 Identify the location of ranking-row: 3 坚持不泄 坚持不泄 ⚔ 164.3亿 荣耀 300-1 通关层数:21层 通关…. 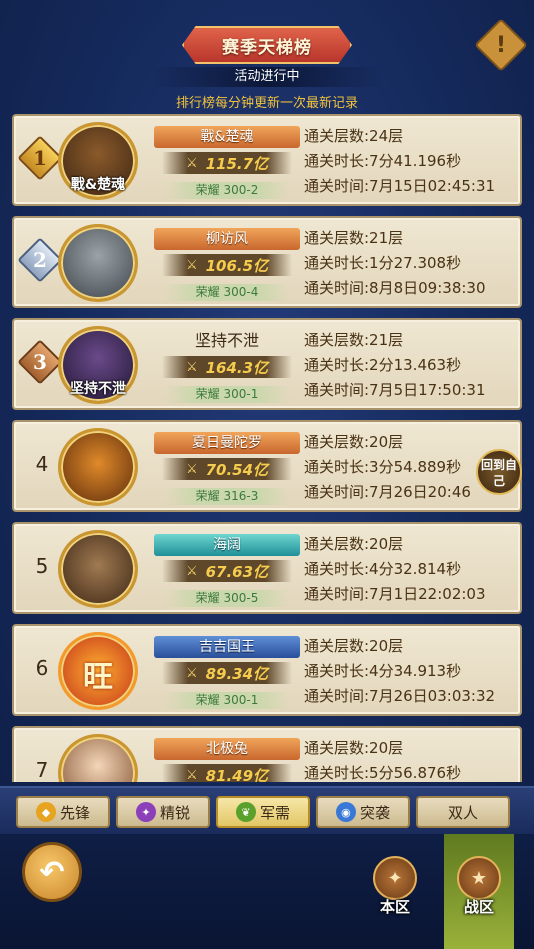
(267, 364).